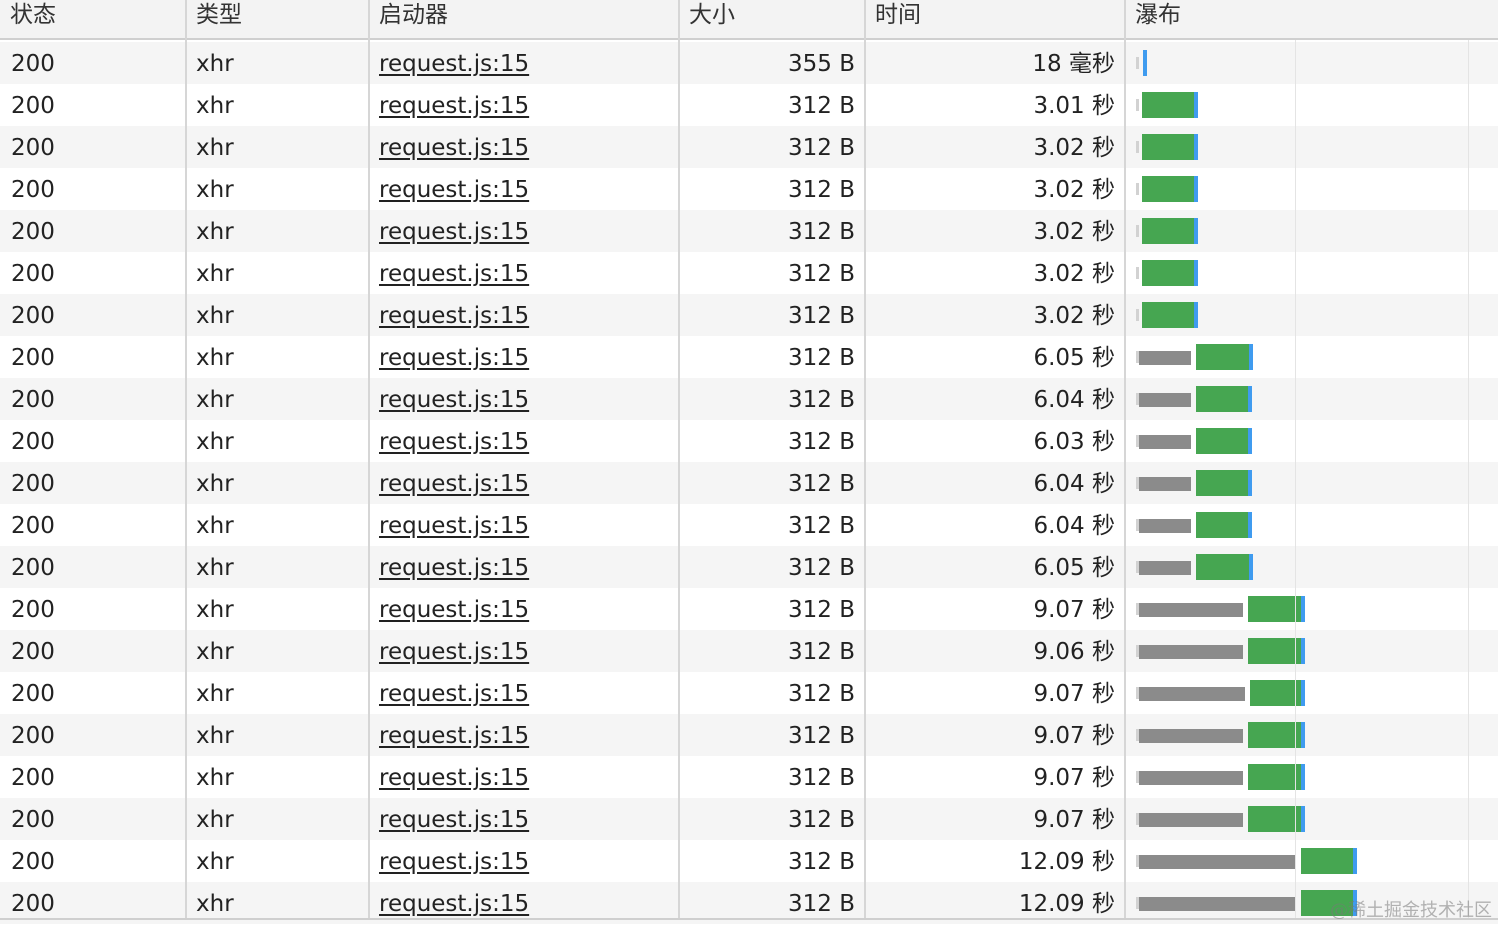 This screenshot has width=1498, height=926. What do you see at coordinates (749, 861) in the screenshot?
I see `table-row: 200 xhr request.js:15 312 B 12.09 秒` at bounding box center [749, 861].